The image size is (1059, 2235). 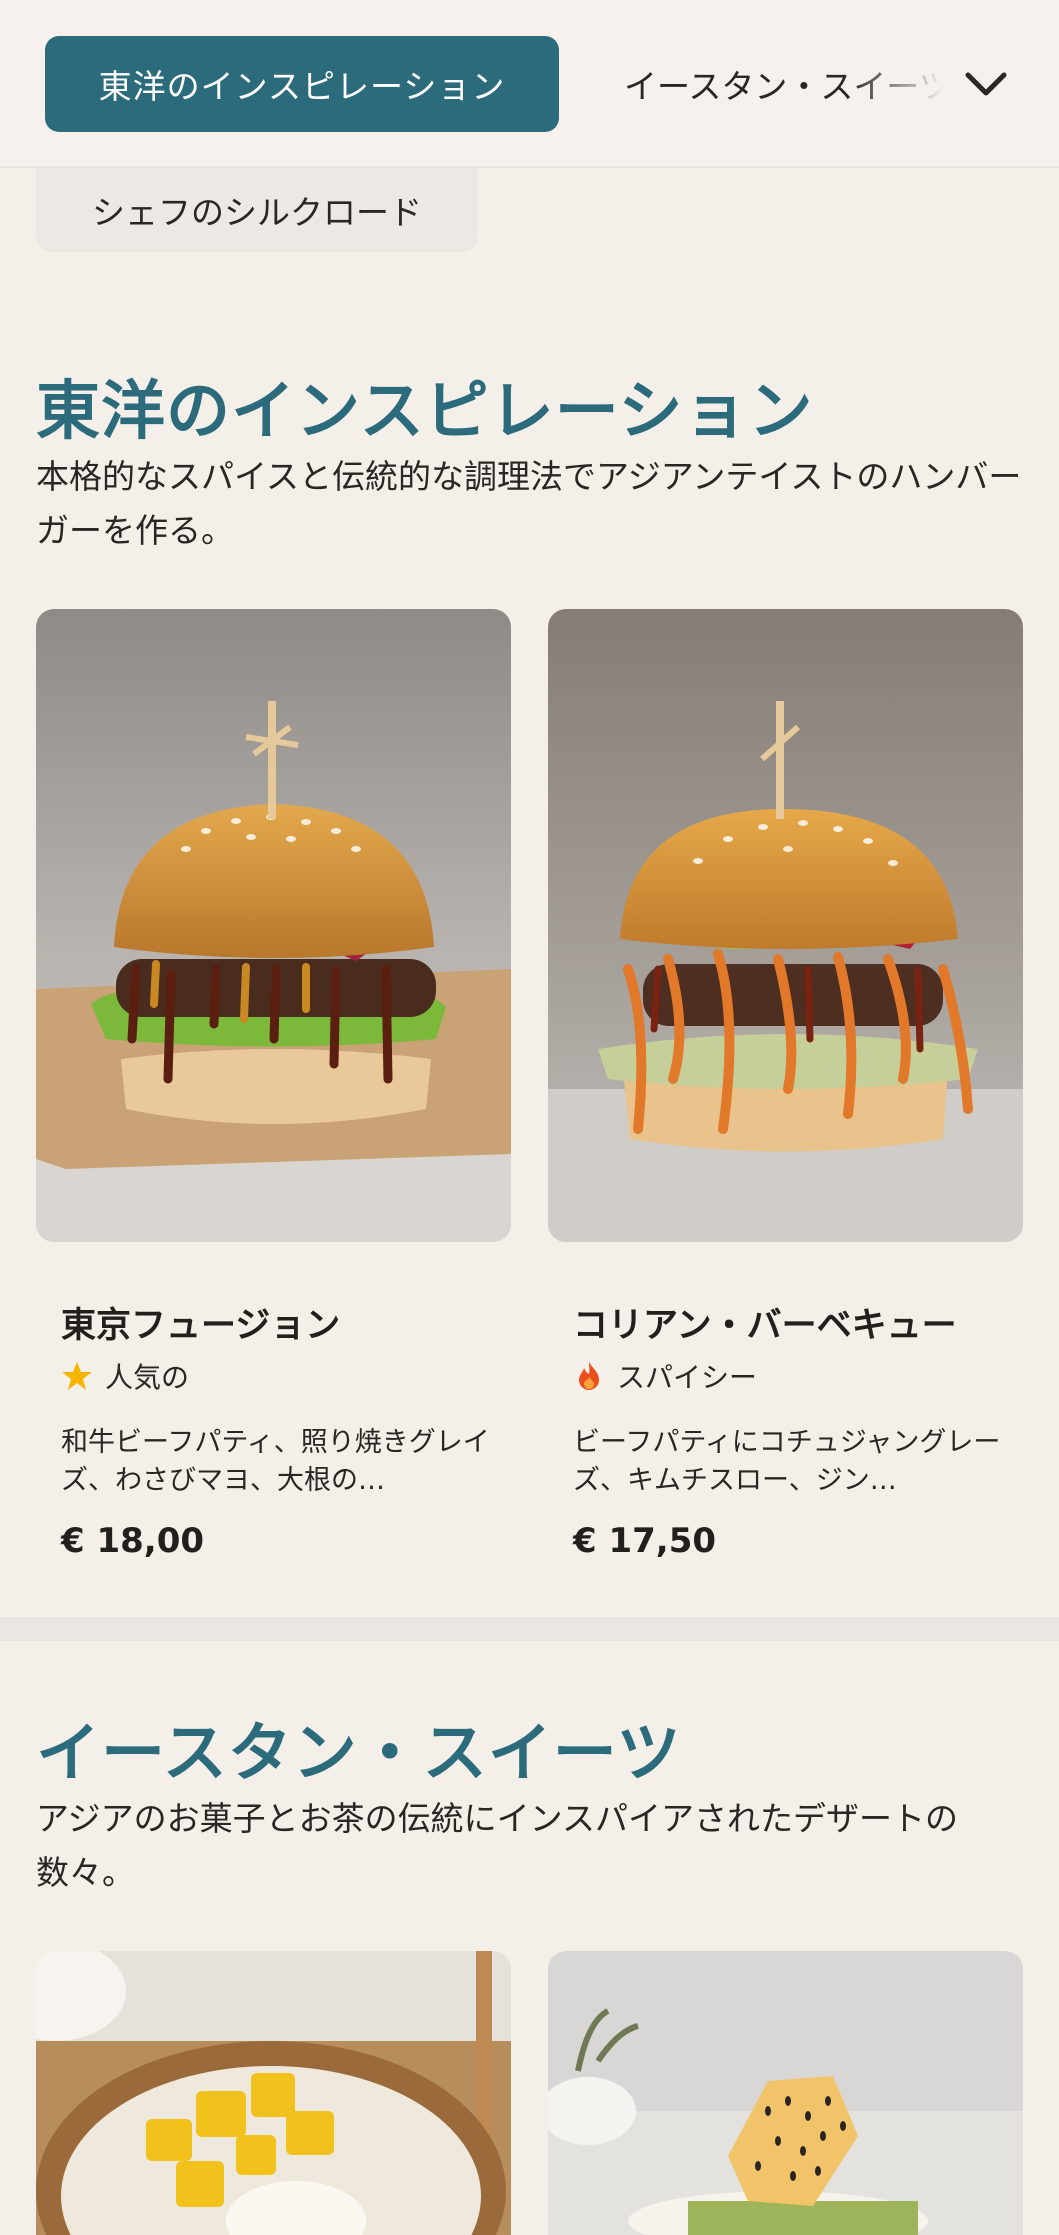 I want to click on chevron-down-icon, so click(x=986, y=84).